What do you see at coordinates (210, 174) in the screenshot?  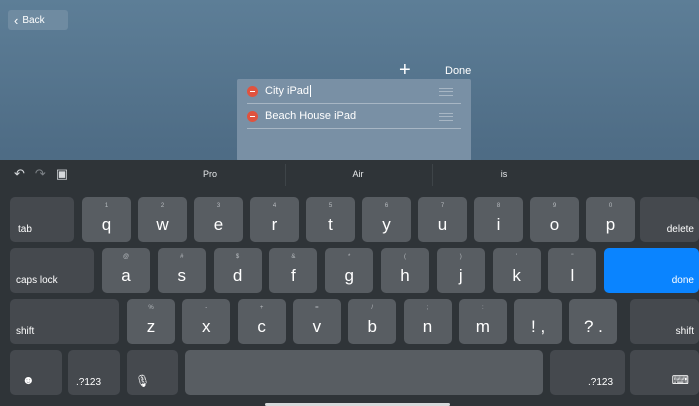 I see `suggestion-1: Pro` at bounding box center [210, 174].